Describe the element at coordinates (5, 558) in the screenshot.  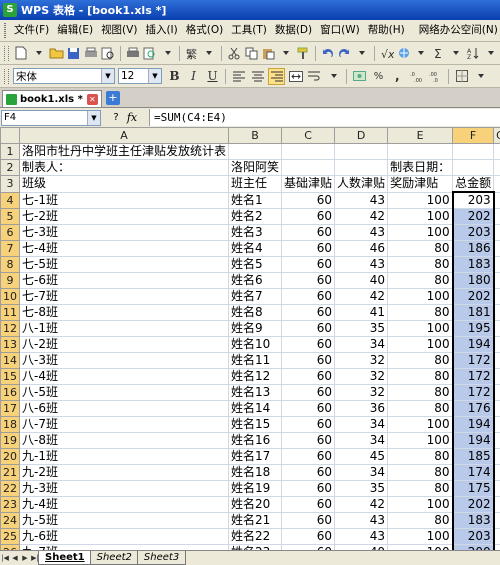
I see `first-sheet-icon: |◀` at that location.